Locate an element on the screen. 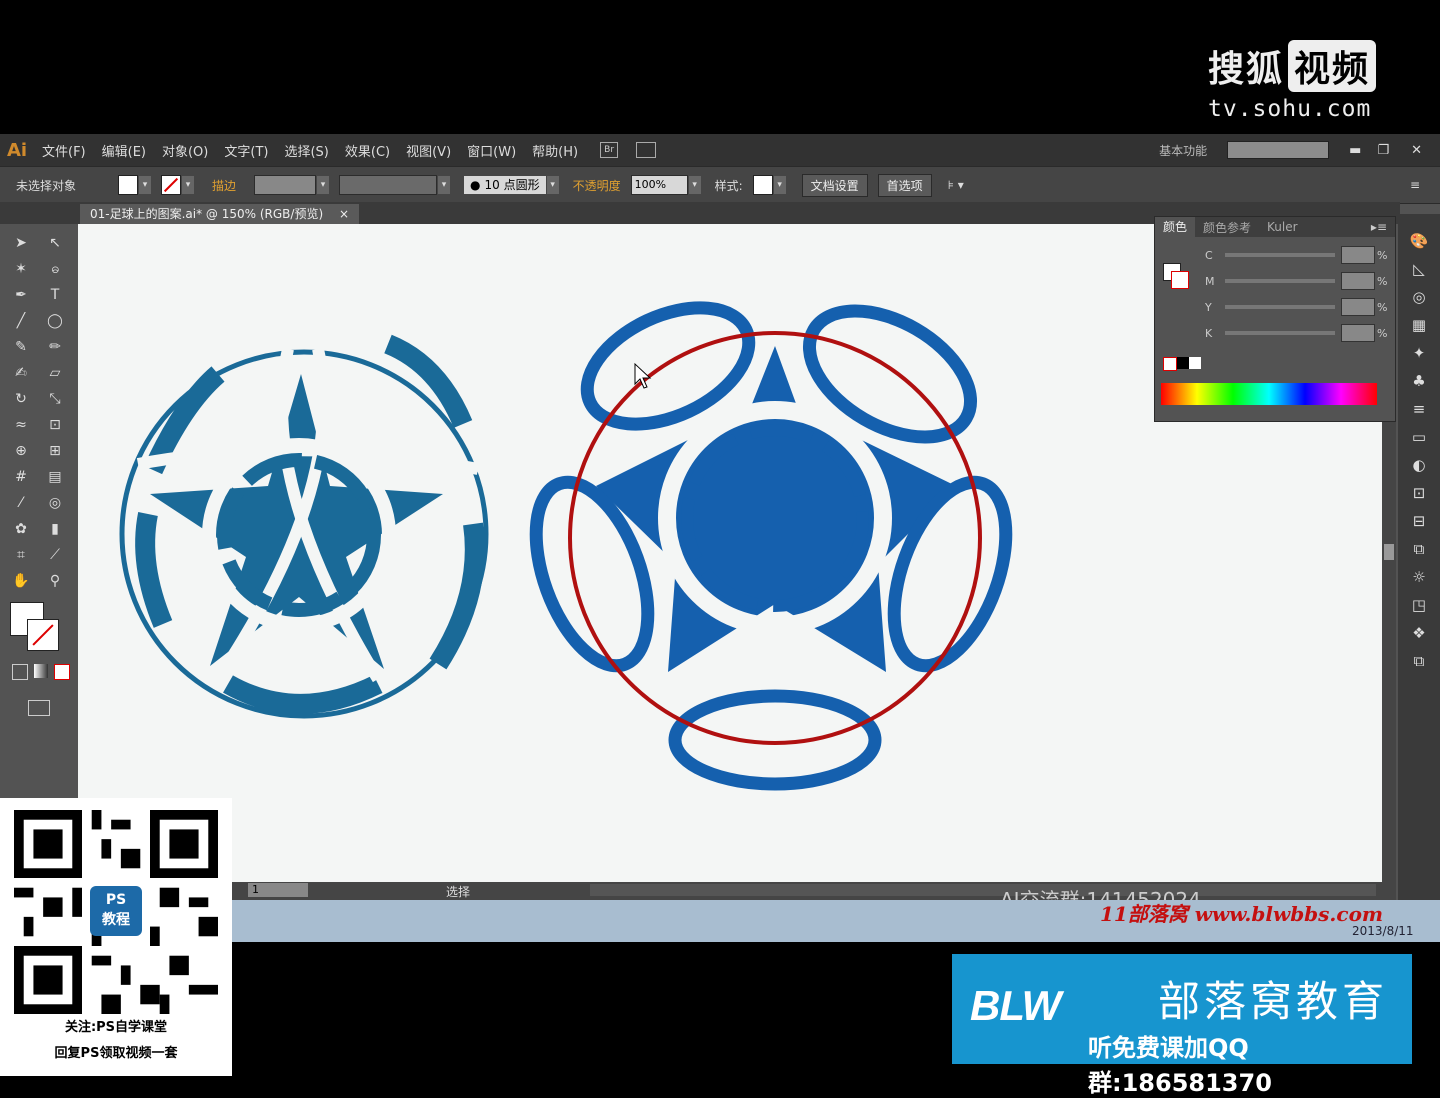 The image size is (1440, 1098). zoom-icon: ⚲ is located at coordinates (55, 581).